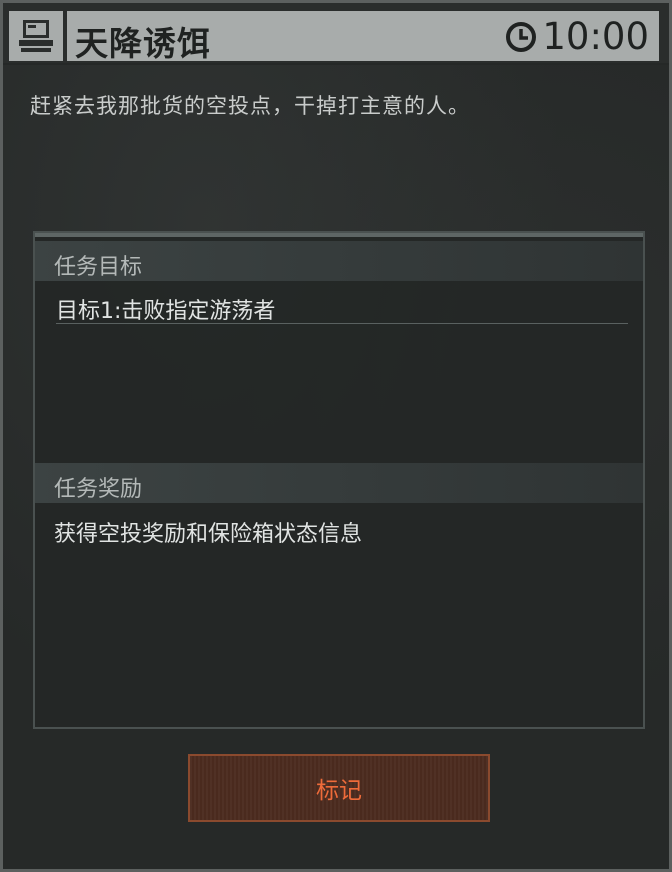 This screenshot has width=672, height=872. What do you see at coordinates (339, 235) in the screenshot?
I see `panel-top-line` at bounding box center [339, 235].